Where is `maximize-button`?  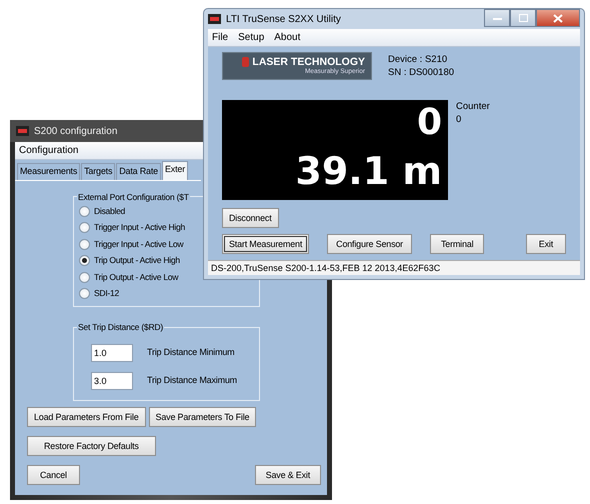
maximize-button is located at coordinates (523, 18).